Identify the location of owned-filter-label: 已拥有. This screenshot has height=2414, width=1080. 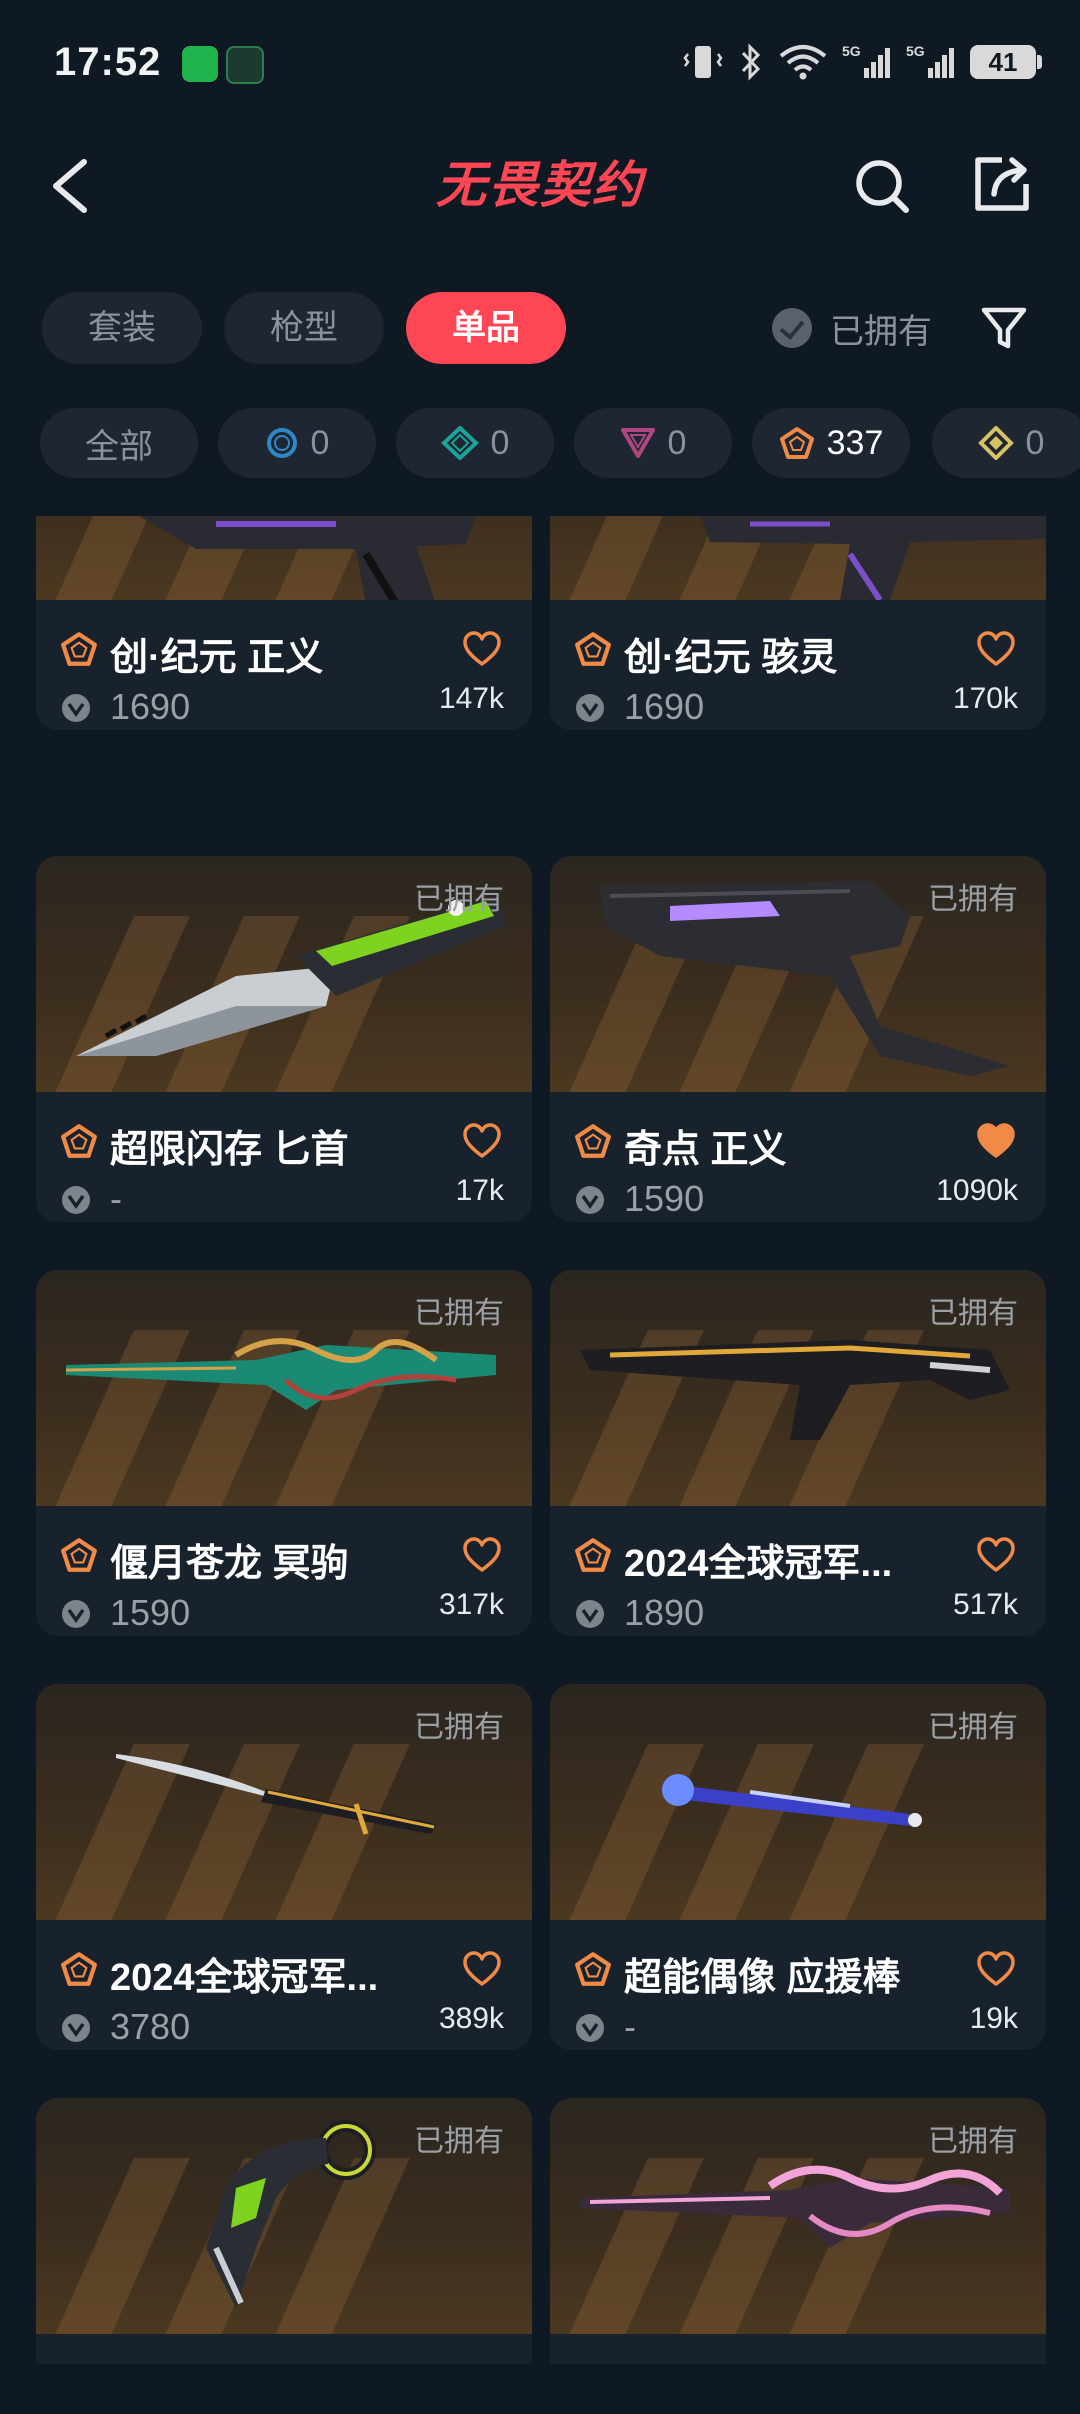
(881, 331).